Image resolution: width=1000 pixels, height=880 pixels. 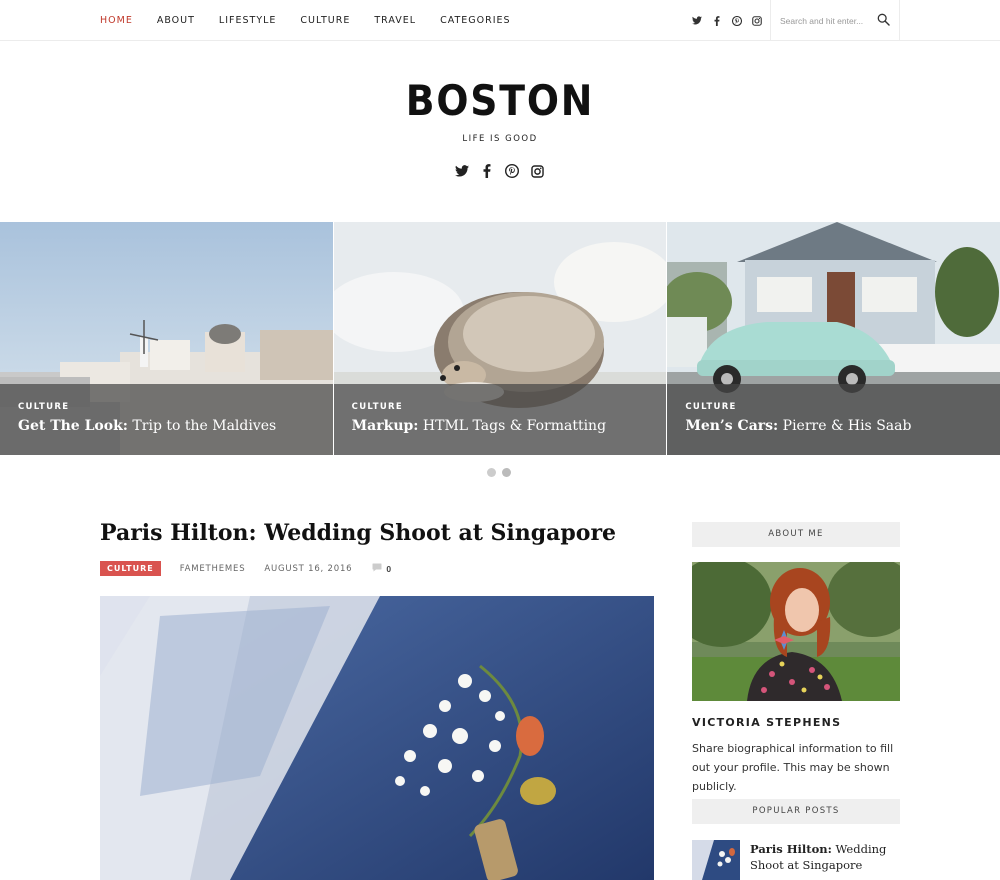 I want to click on slide-2-title-rest: HTML Tags & Formatting, so click(x=512, y=426).